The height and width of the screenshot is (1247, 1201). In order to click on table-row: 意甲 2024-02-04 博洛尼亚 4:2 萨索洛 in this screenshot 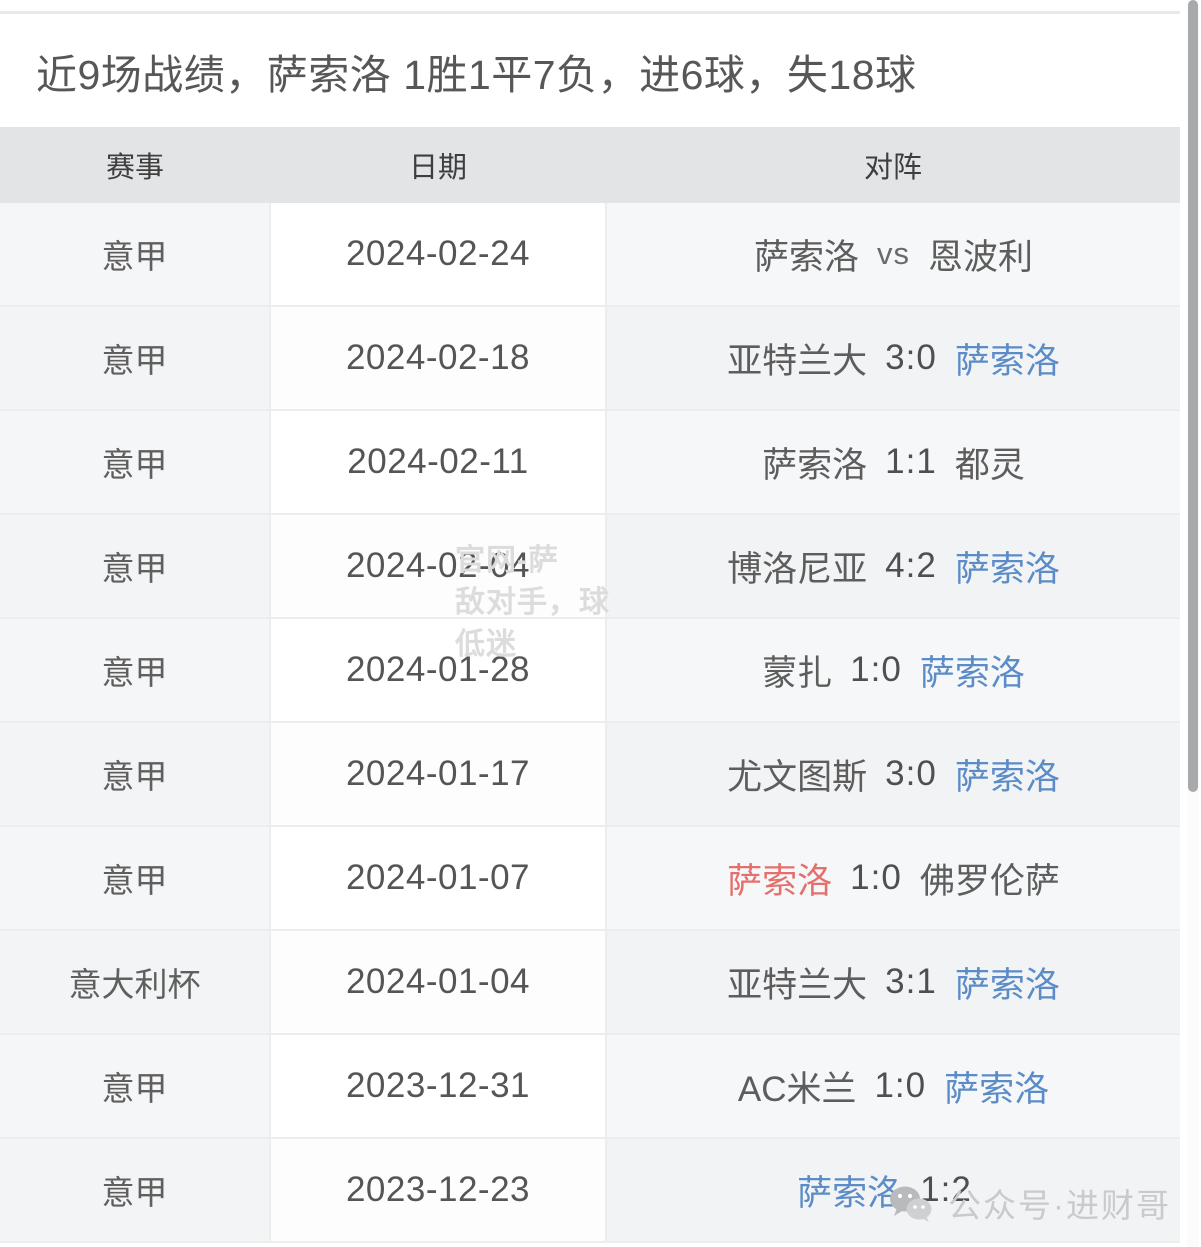, I will do `click(590, 566)`.